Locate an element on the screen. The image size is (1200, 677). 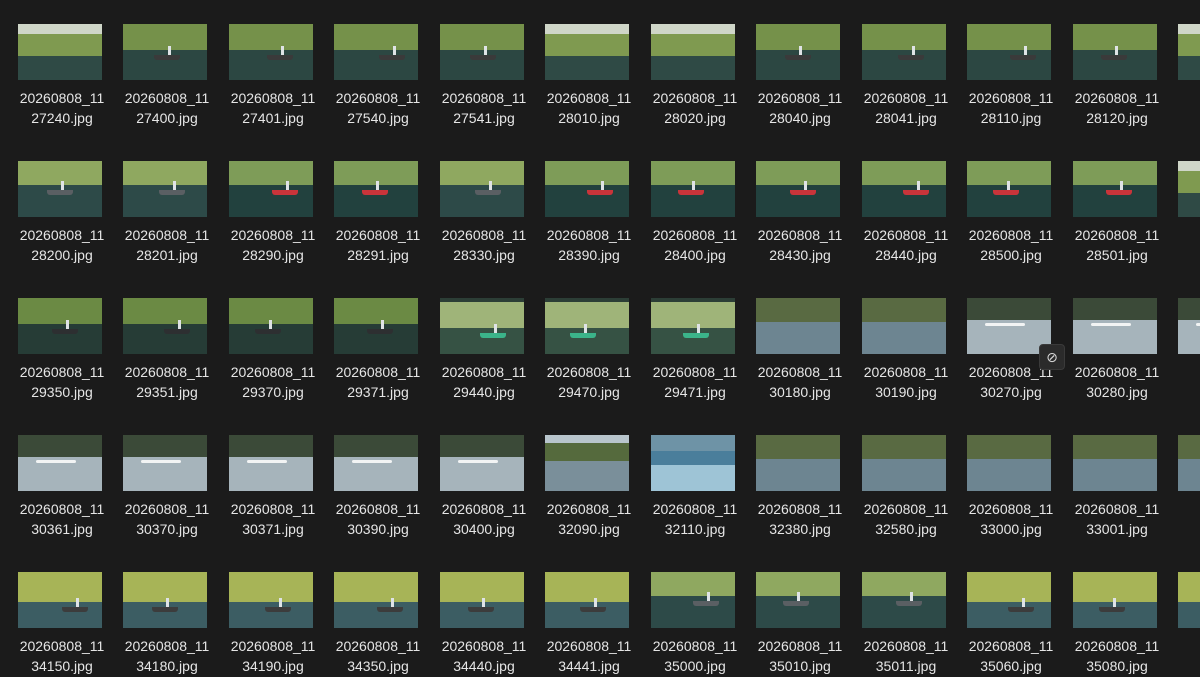
file-tile: 20260808_11 28200.jpg is located at coordinates (53, 202).